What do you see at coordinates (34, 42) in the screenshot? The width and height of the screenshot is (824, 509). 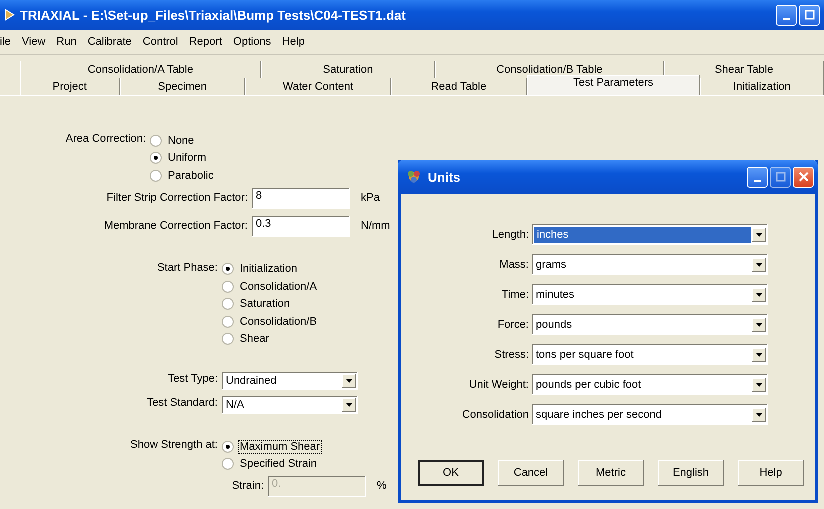 I see `menu-item: View` at bounding box center [34, 42].